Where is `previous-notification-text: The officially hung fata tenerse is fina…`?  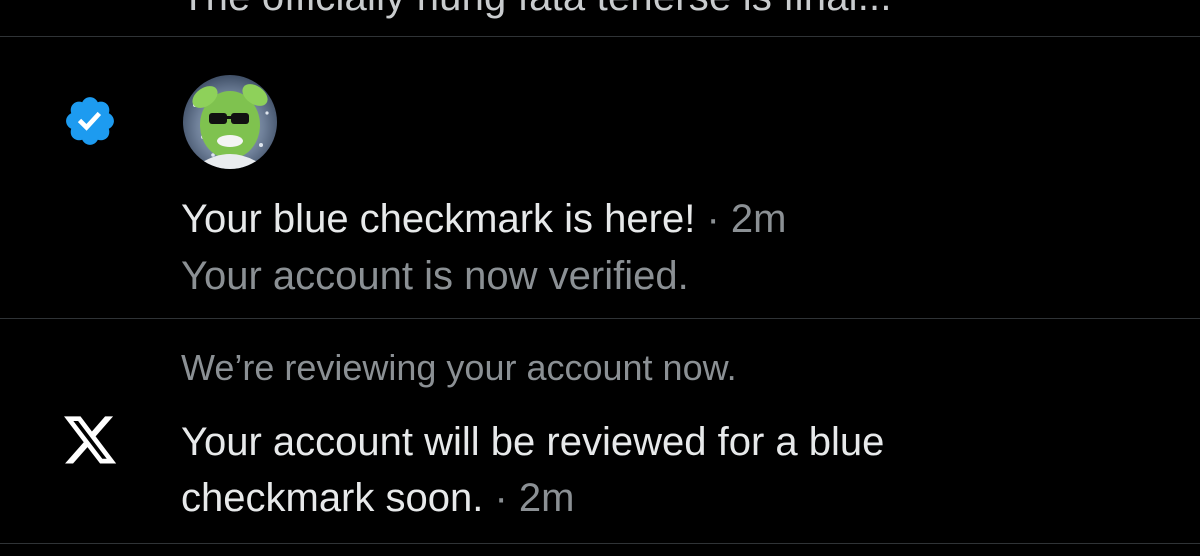
previous-notification-text: The officially hung fata tenerse is fina… is located at coordinates (536, 10).